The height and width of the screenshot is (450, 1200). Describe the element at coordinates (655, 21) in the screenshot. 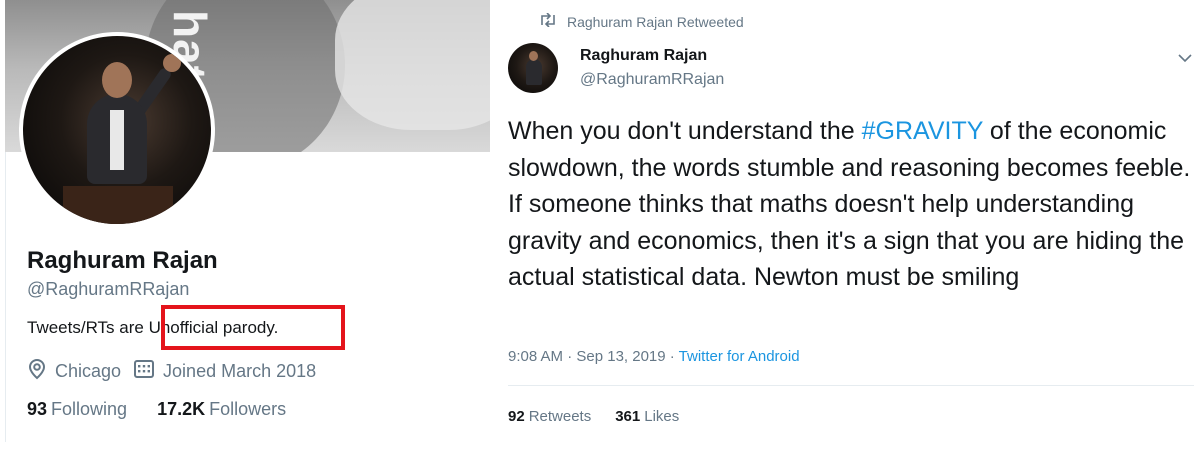

I see `retweet-context-label: Raghuram Rajan Retweeted` at that location.